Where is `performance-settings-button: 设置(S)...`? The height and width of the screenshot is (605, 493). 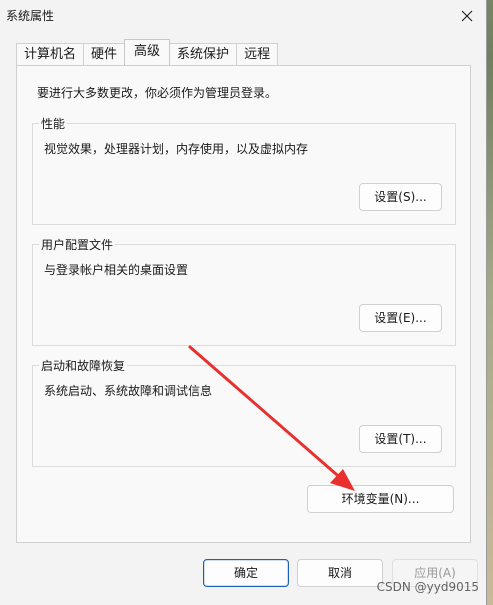 performance-settings-button: 设置(S)... is located at coordinates (400, 197).